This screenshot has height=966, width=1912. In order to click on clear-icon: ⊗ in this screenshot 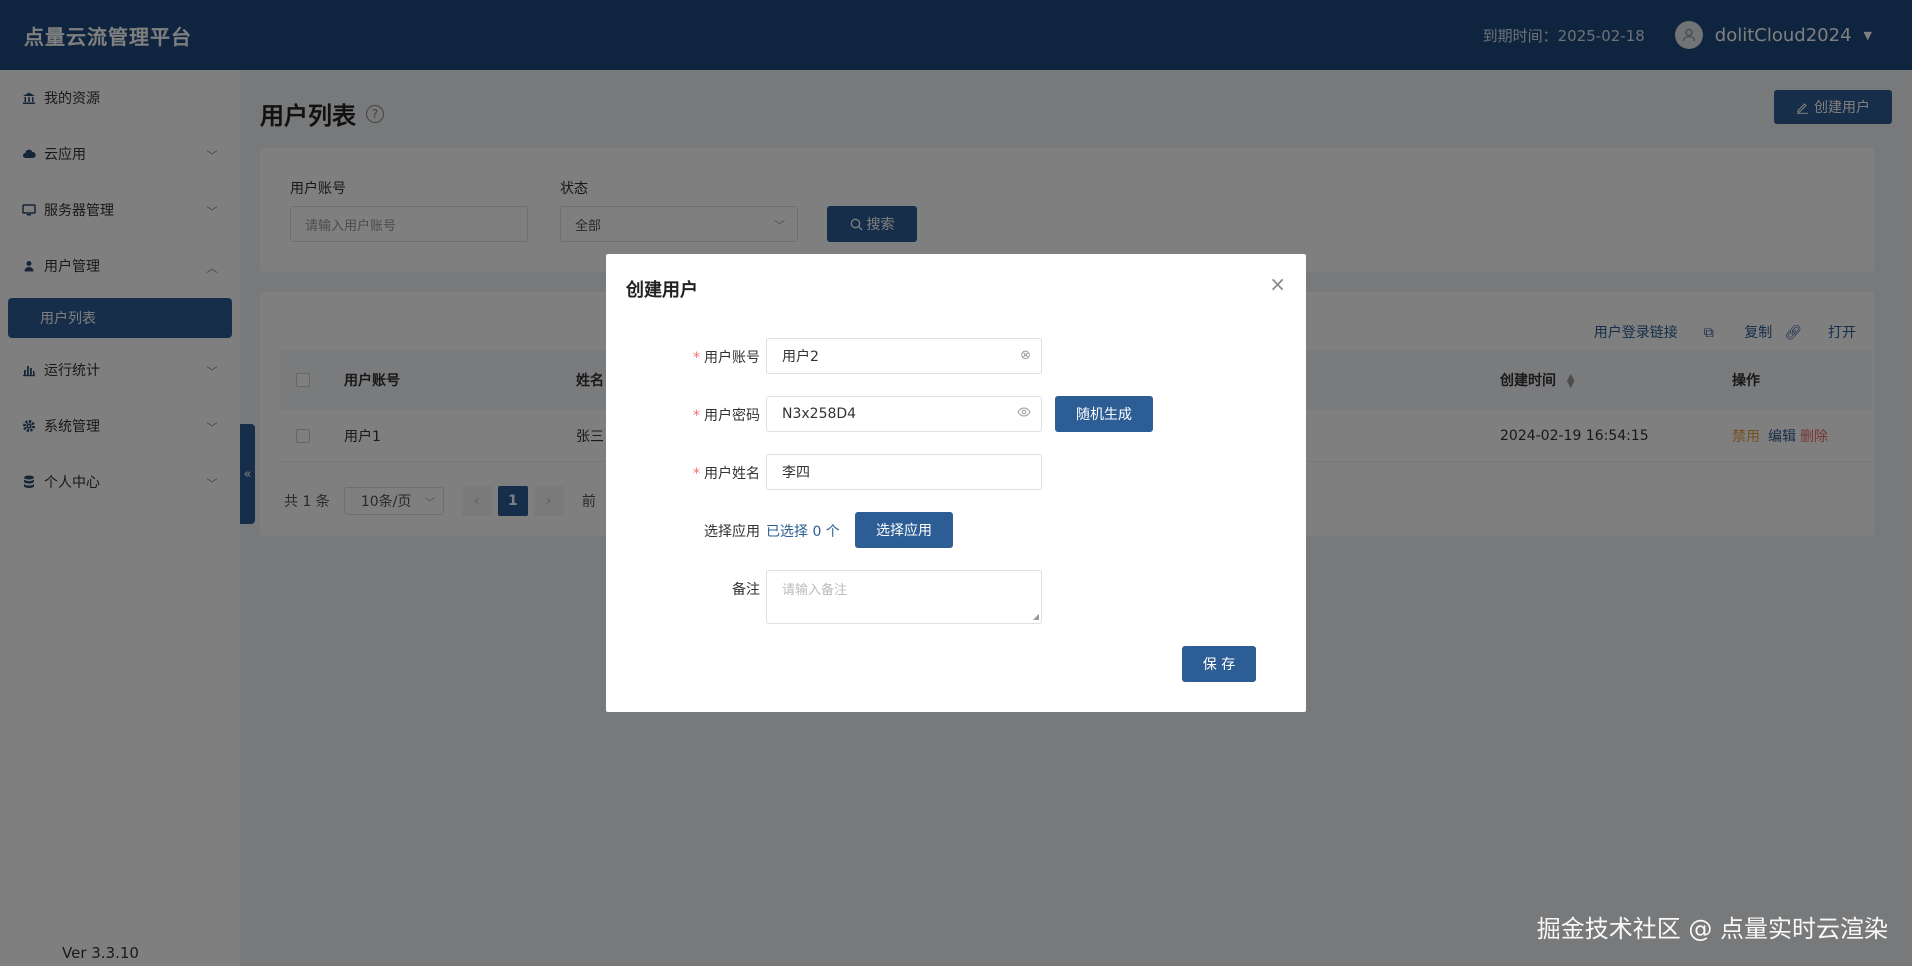, I will do `click(1025, 355)`.